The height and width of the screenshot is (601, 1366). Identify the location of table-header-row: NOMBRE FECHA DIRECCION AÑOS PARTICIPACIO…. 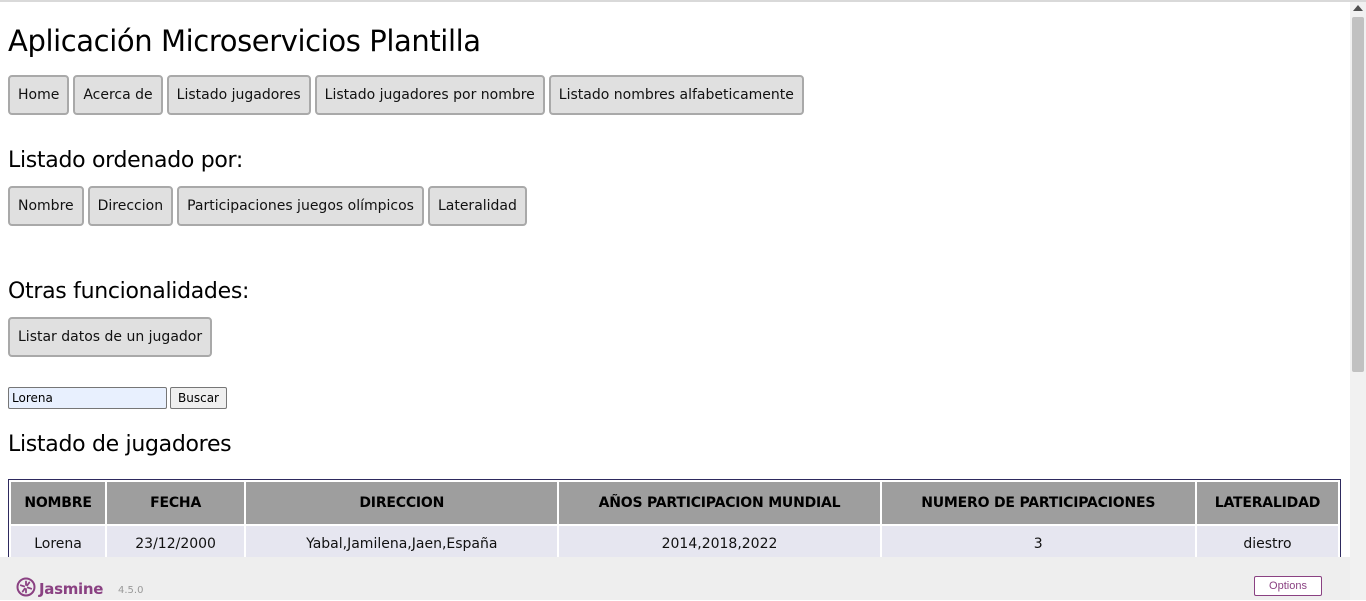
(674, 503).